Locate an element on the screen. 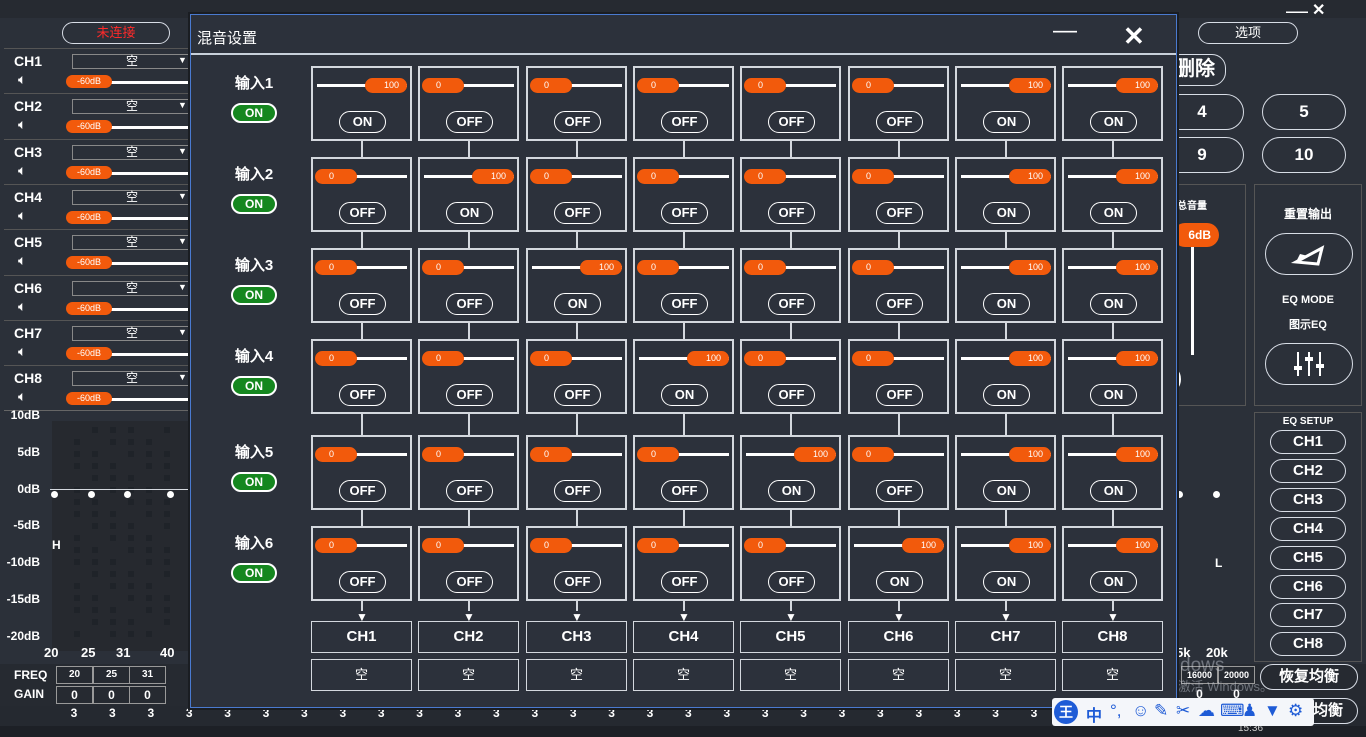  options-button: 选项 is located at coordinates (1248, 33).